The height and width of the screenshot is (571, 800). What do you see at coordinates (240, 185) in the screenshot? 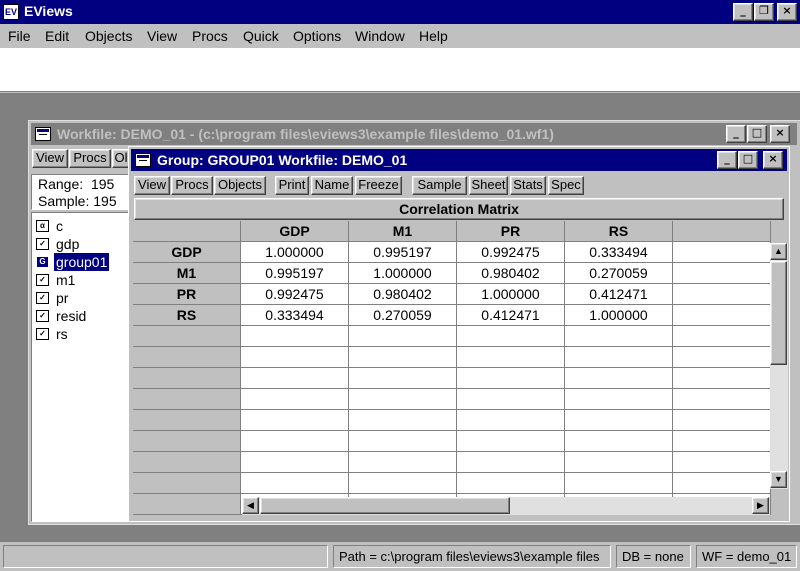
I see `group-objects-button: Objects` at bounding box center [240, 185].